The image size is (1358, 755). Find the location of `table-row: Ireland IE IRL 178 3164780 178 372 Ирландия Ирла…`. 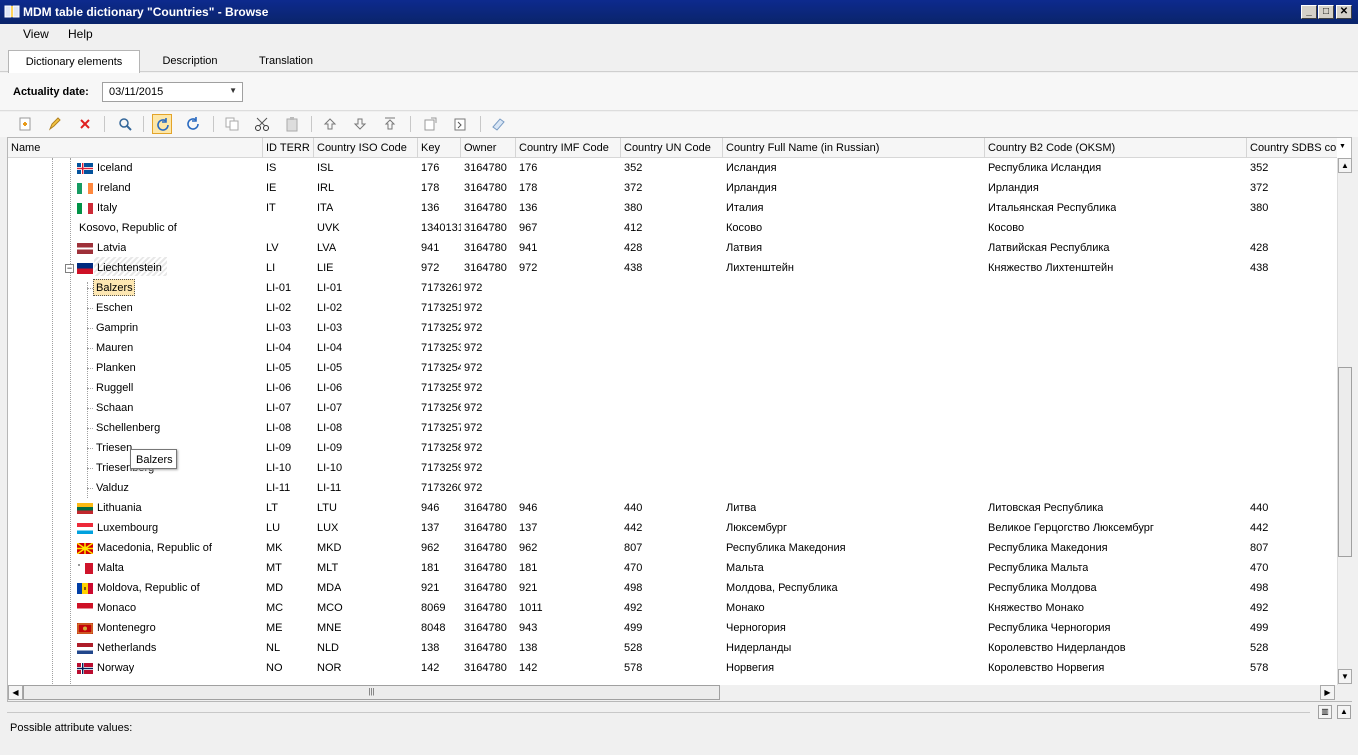

table-row: Ireland IE IRL 178 3164780 178 372 Ирландия Ирла… is located at coordinates (672, 188).